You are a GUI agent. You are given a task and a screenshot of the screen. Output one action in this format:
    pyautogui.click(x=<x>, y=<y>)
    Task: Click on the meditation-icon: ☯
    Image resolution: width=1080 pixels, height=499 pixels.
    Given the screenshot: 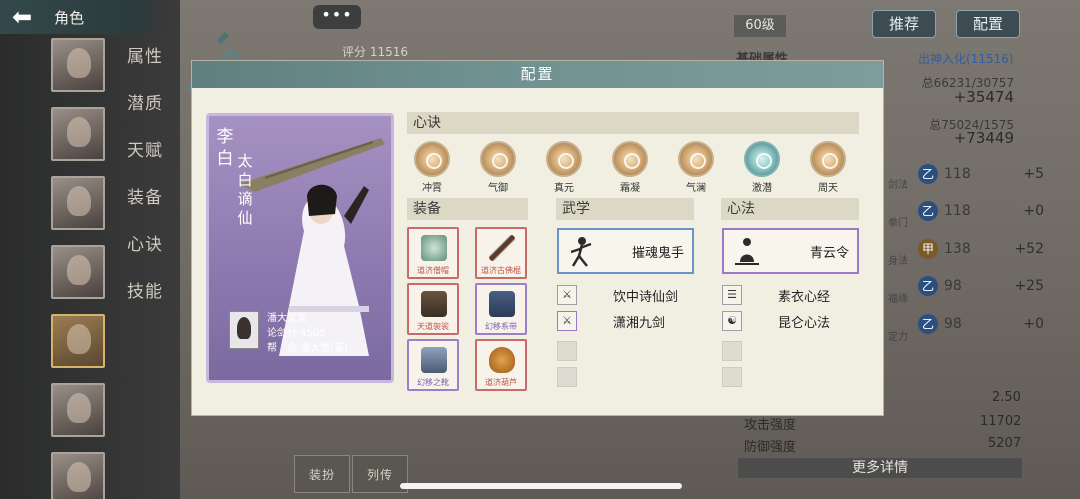 What is the action you would take?
    pyautogui.click(x=732, y=321)
    